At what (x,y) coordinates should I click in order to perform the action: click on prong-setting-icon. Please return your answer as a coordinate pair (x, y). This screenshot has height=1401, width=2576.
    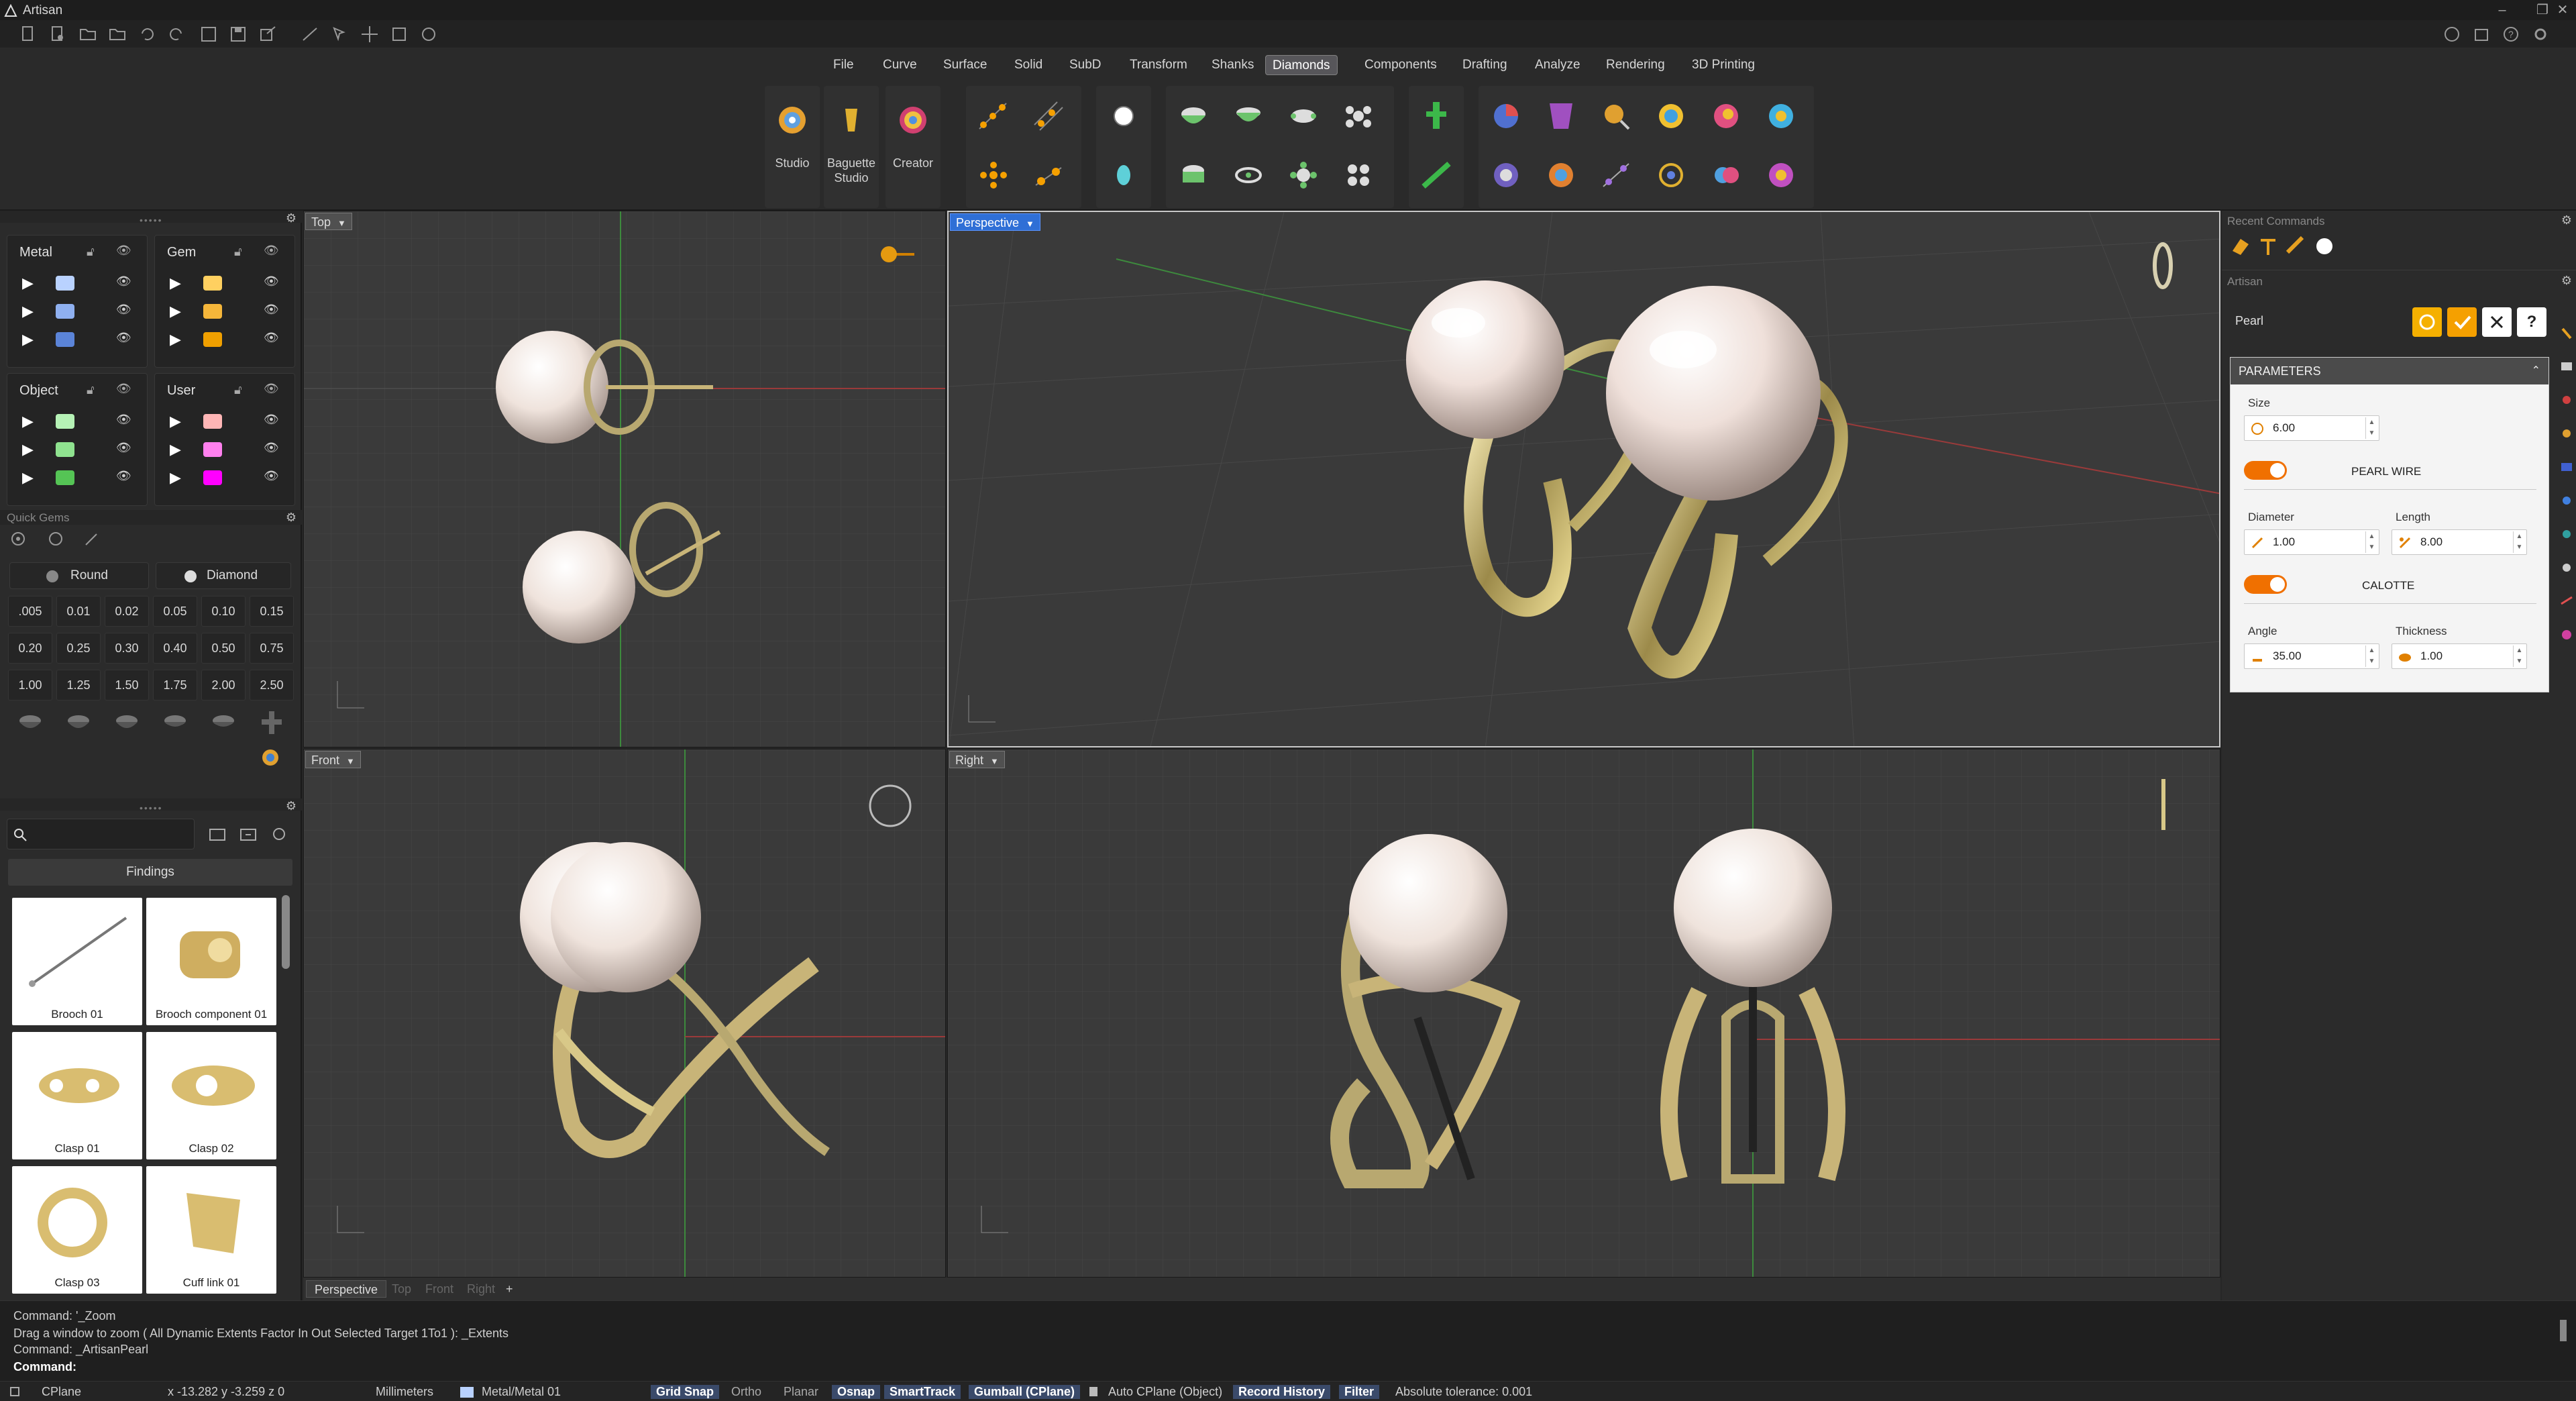
    Looking at the image, I should click on (1303, 116).